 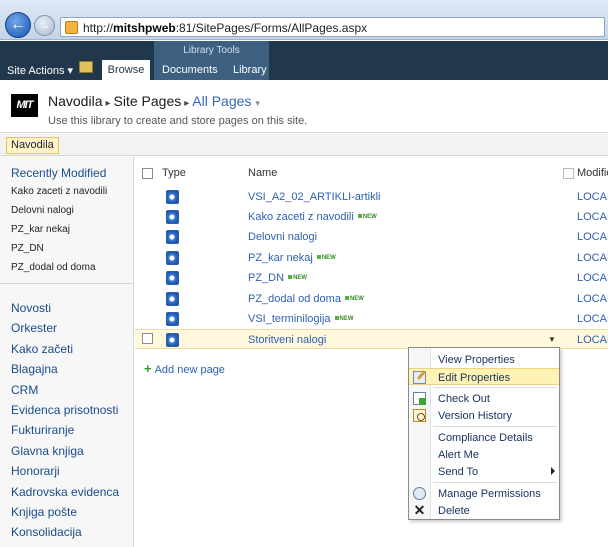 I want to click on row-link: Delovni nalogi, so click(x=282, y=237).